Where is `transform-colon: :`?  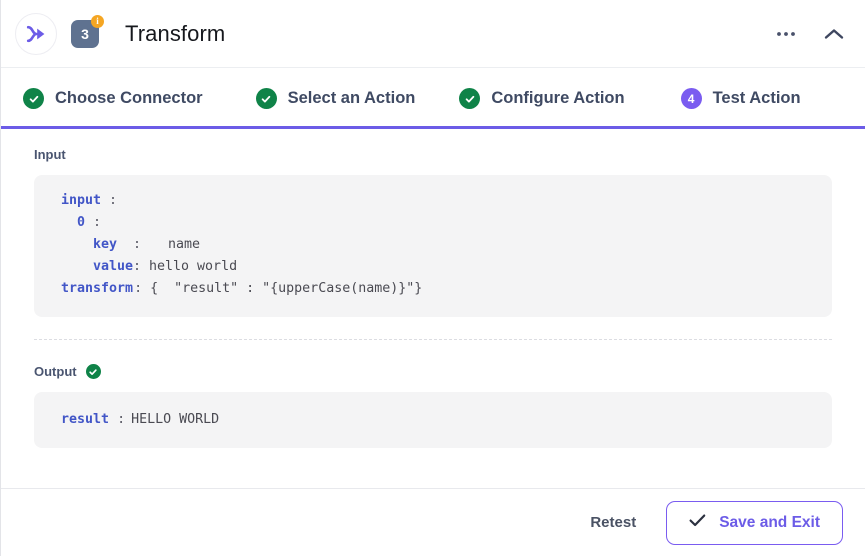
transform-colon: : is located at coordinates (138, 288).